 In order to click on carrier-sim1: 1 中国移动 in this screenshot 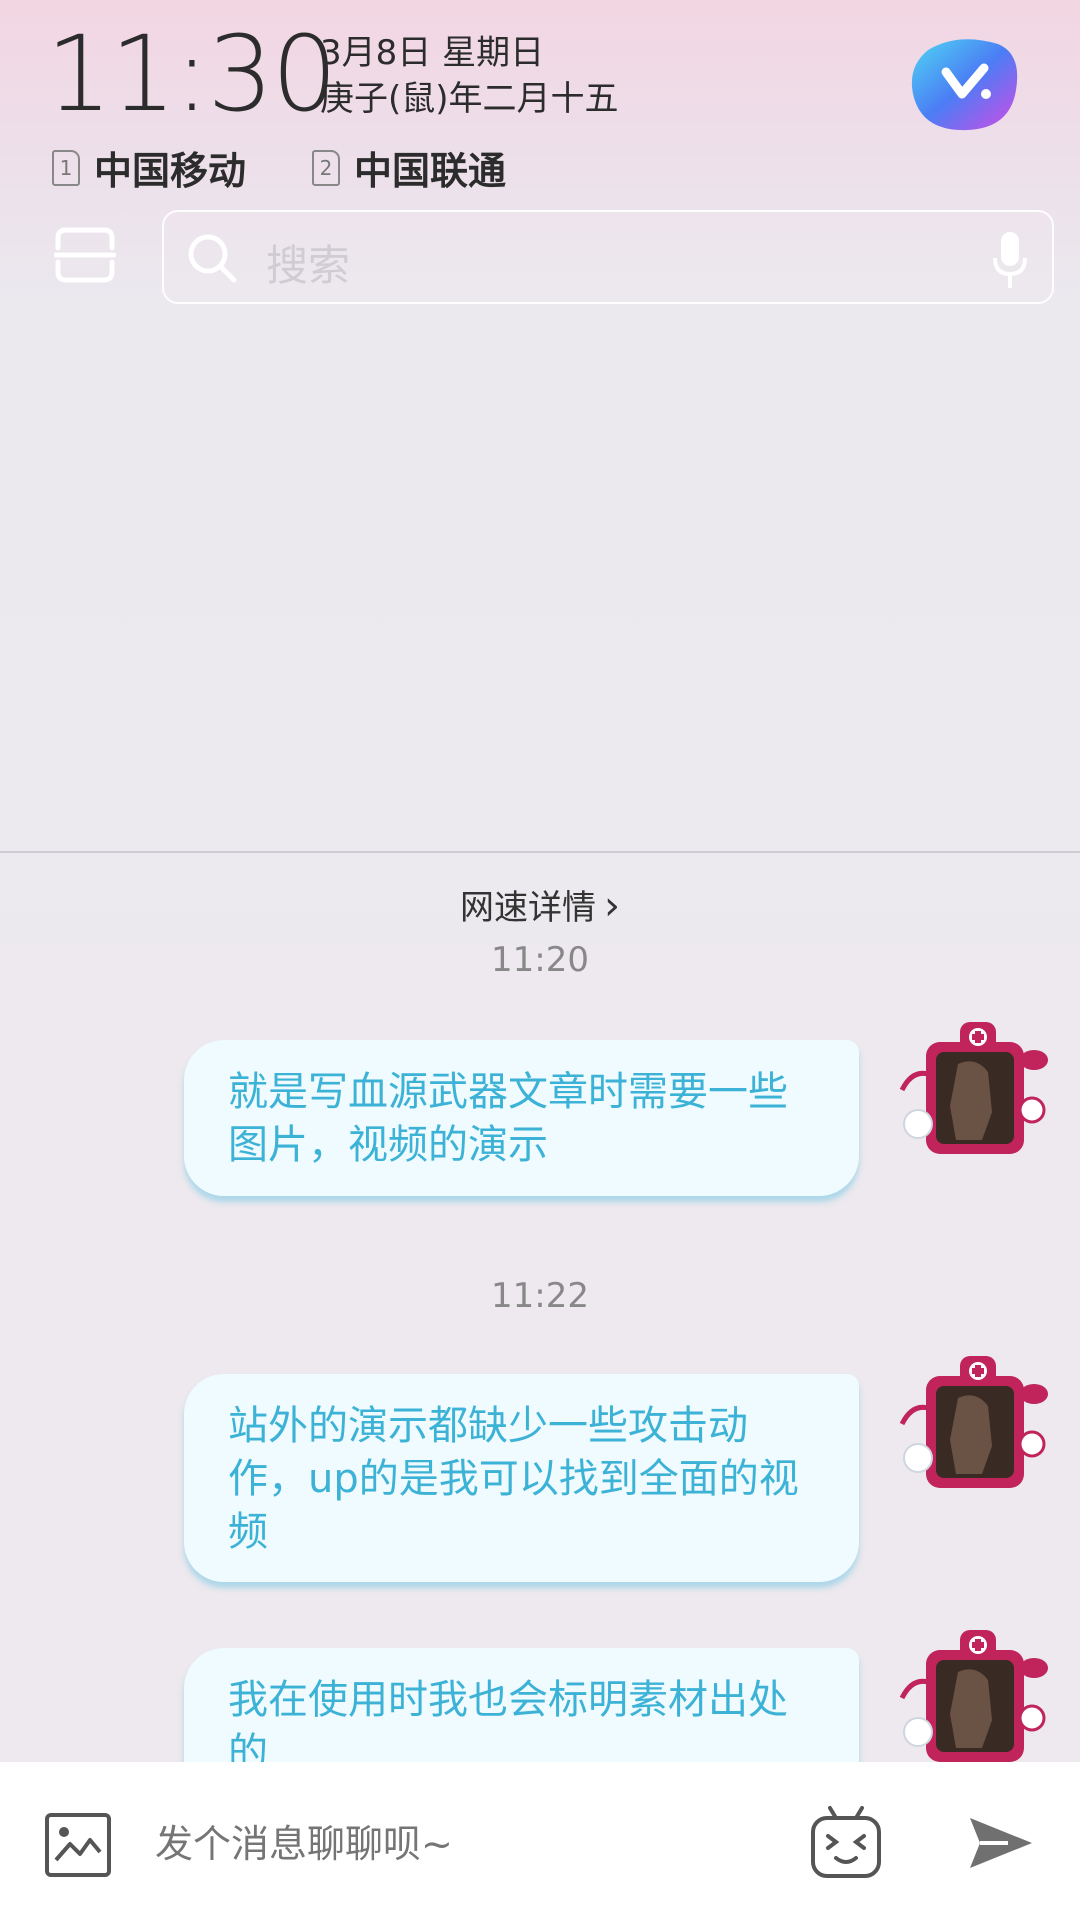, I will do `click(149, 167)`.